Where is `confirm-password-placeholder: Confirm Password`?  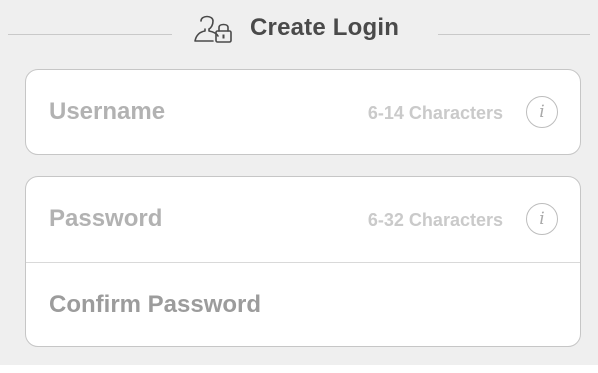 confirm-password-placeholder: Confirm Password is located at coordinates (155, 304).